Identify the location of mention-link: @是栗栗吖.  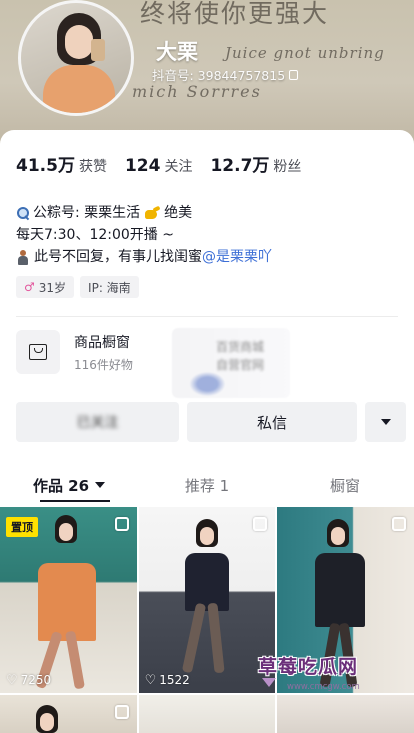
(237, 257).